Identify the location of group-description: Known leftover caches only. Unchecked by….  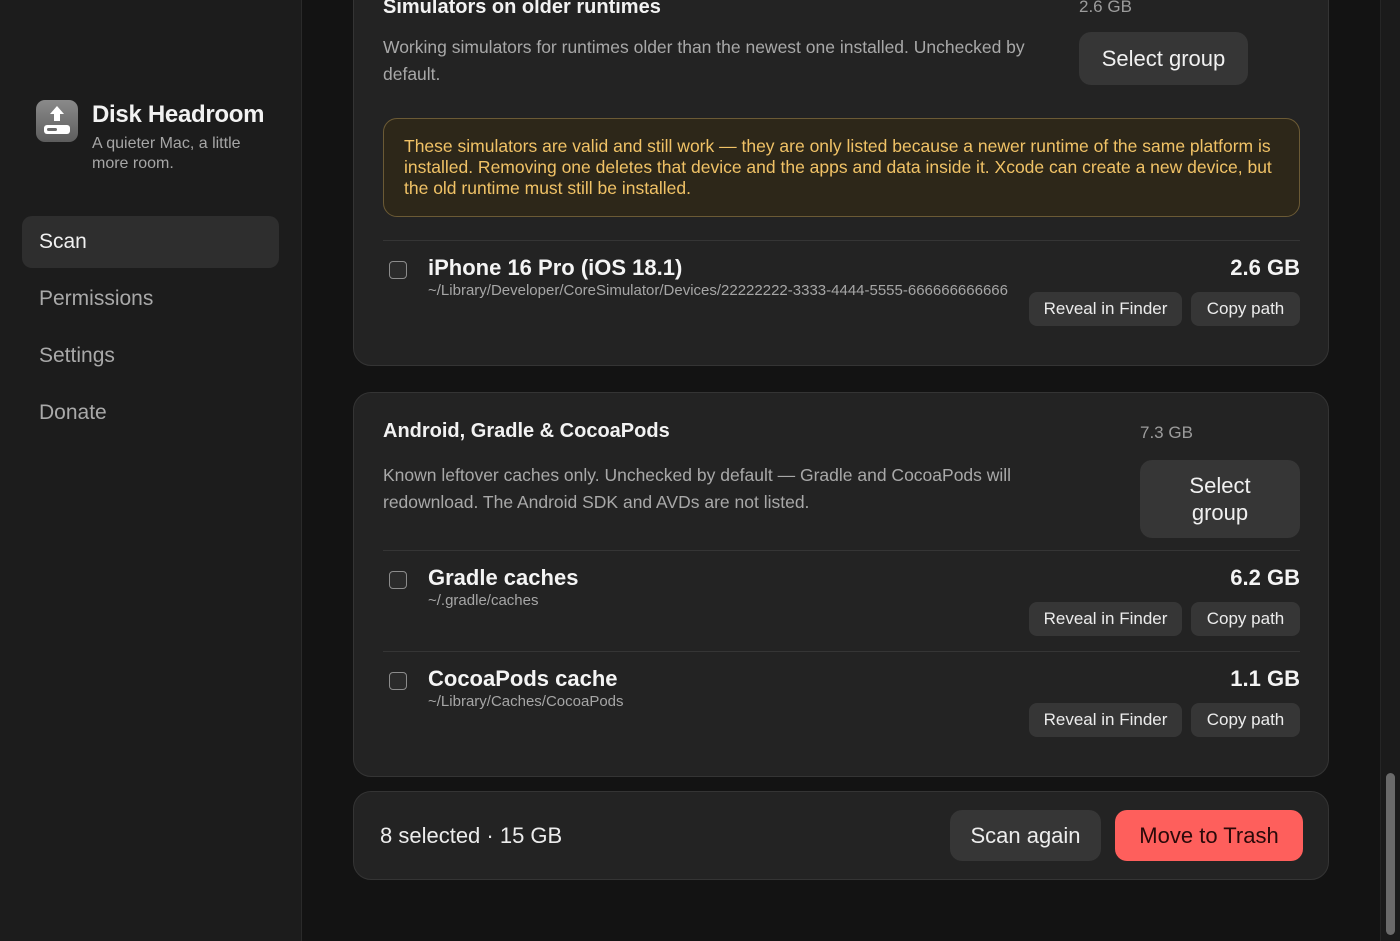
(697, 488).